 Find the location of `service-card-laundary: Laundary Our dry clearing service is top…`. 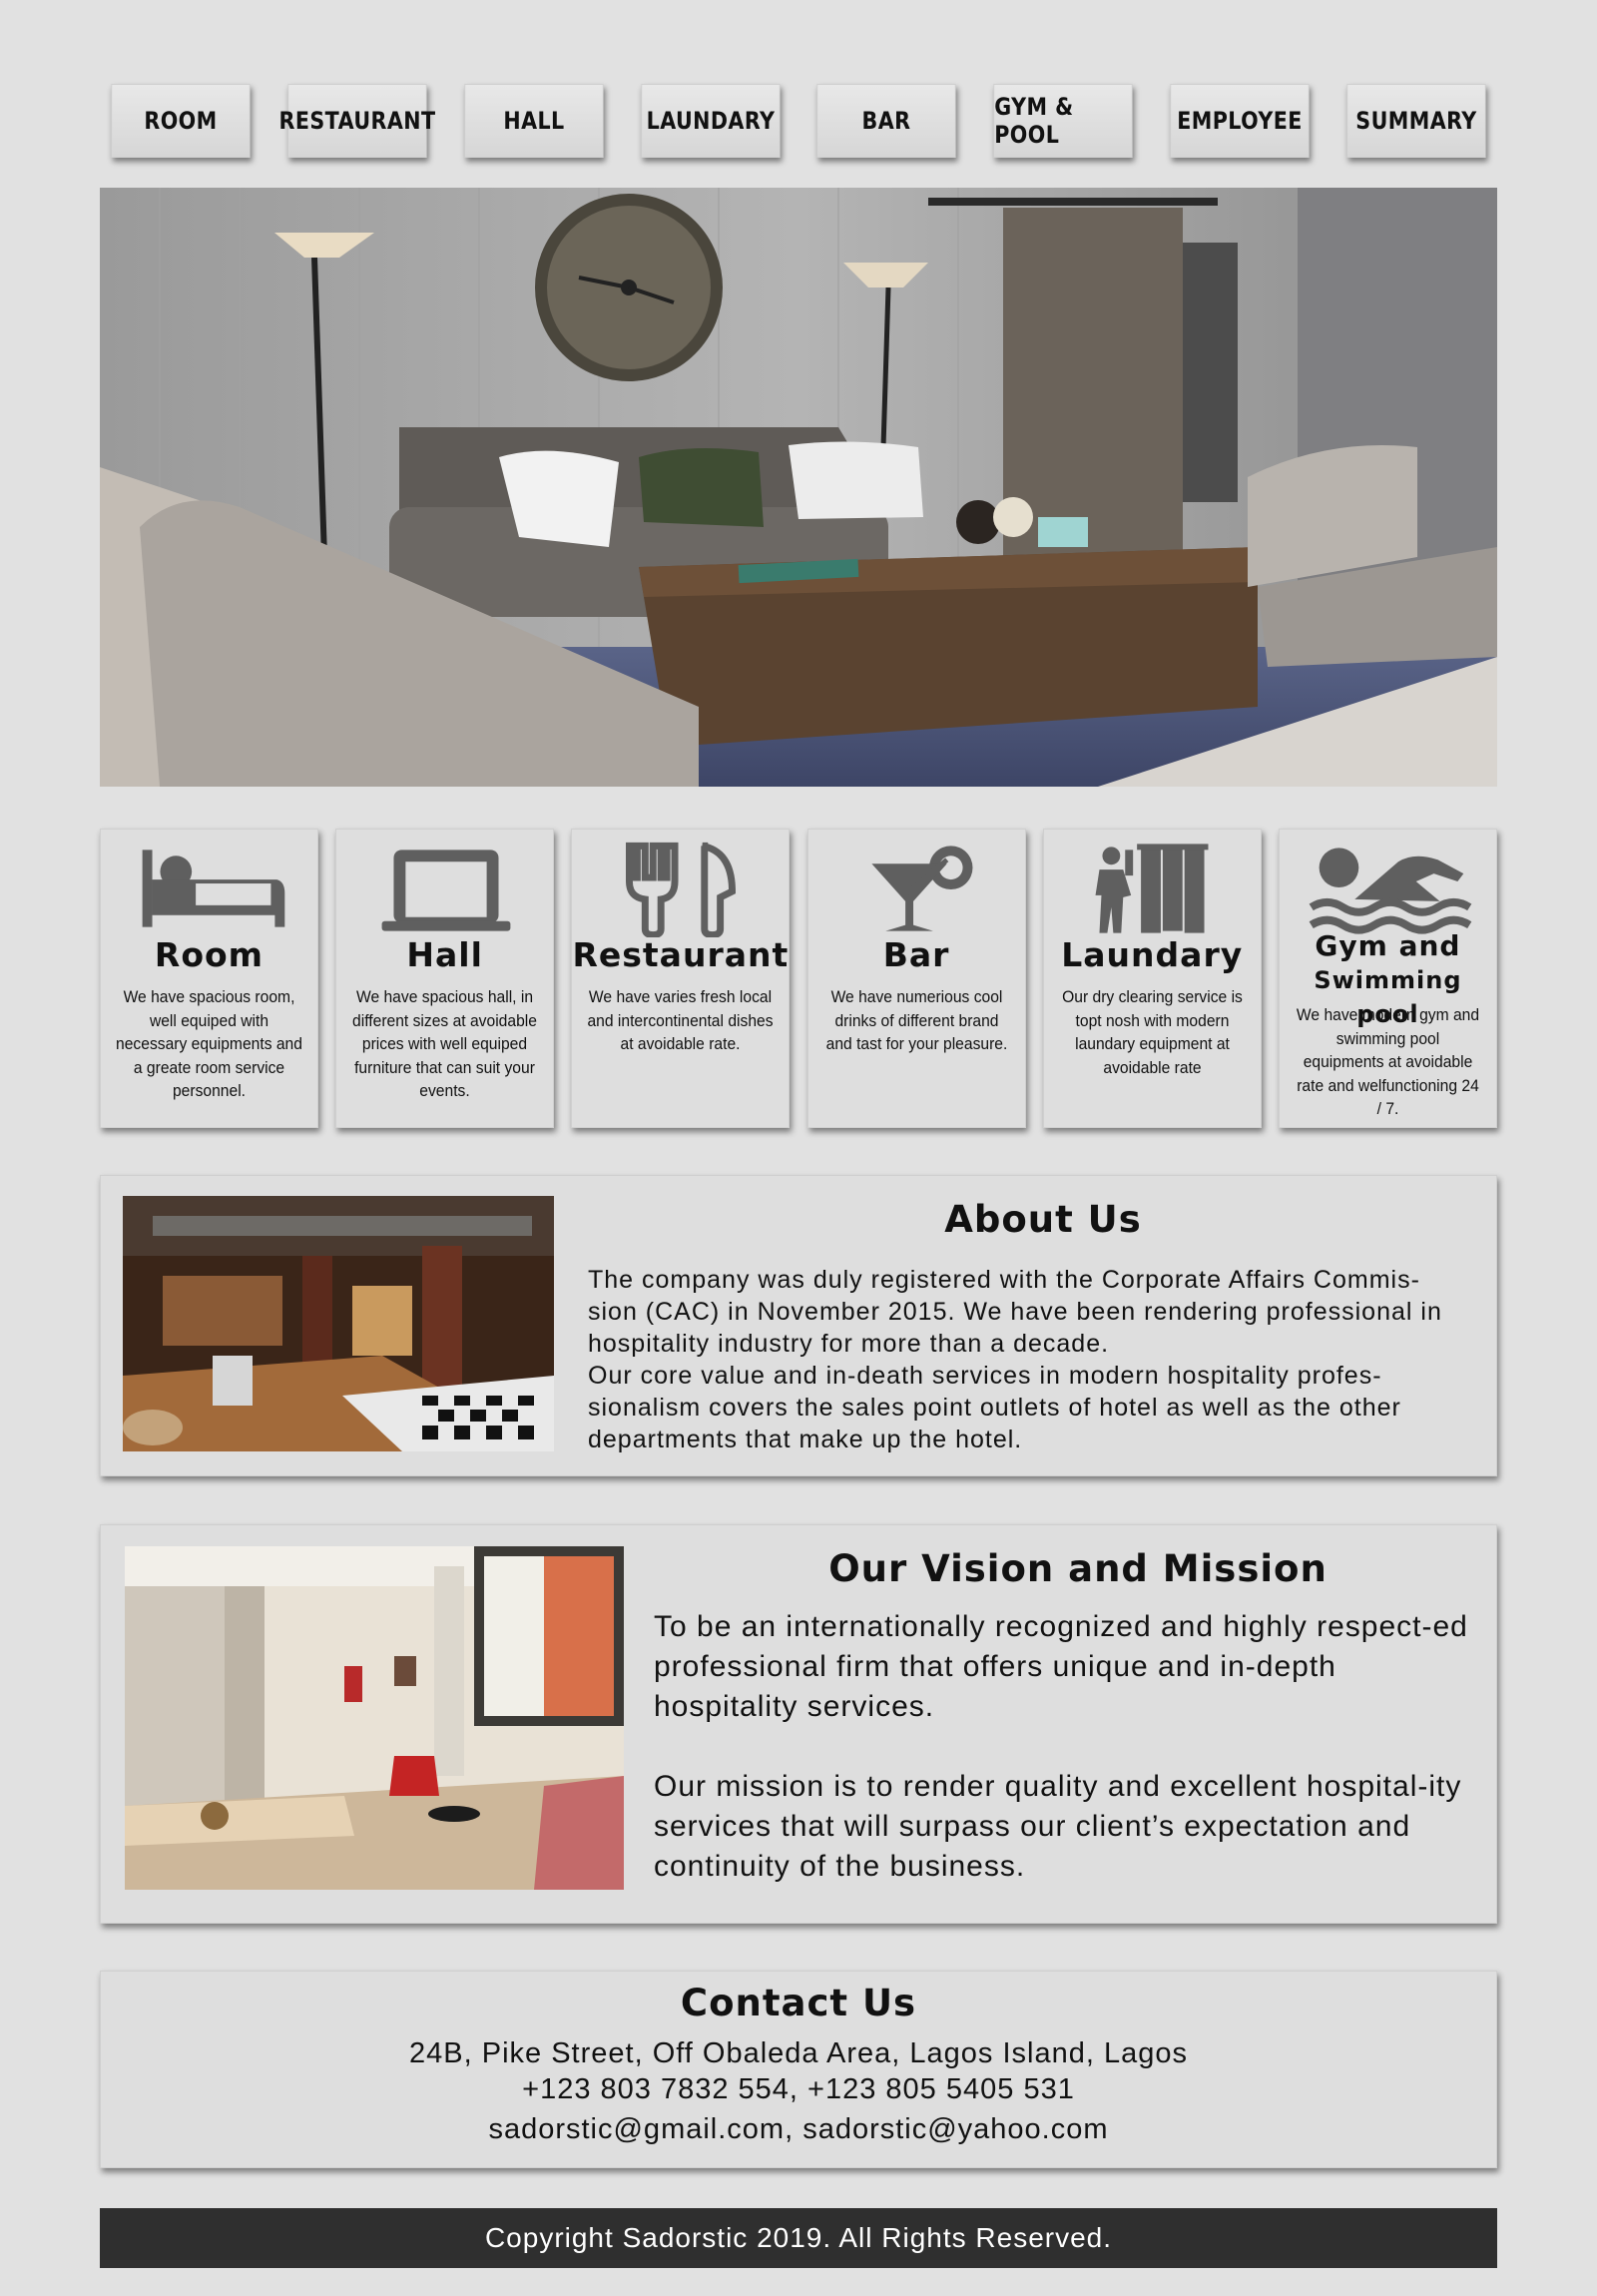

service-card-laundary: Laundary Our dry clearing service is top… is located at coordinates (1152, 979).